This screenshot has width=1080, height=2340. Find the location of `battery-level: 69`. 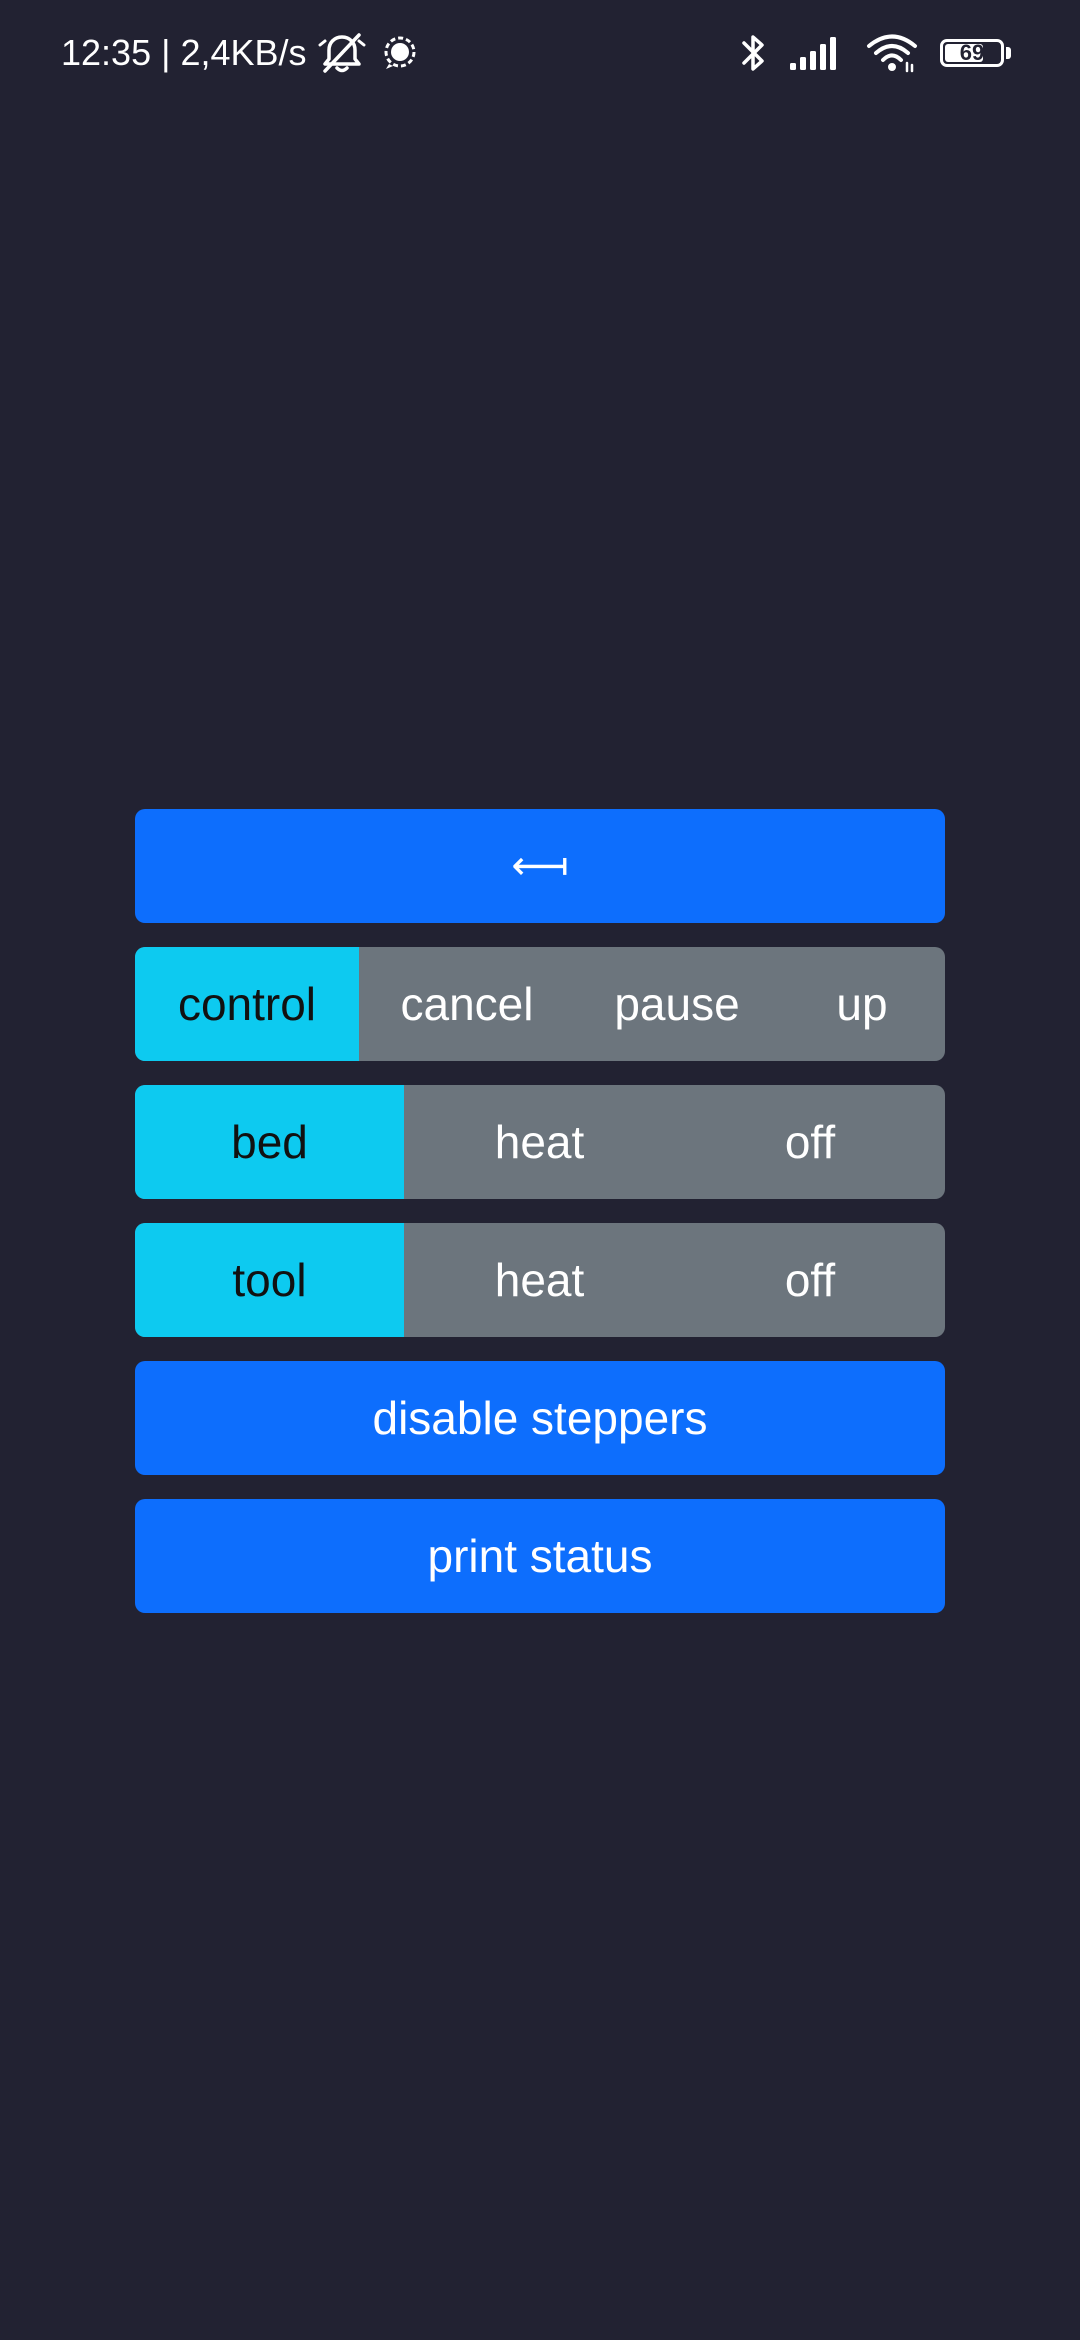

battery-level: 69 is located at coordinates (972, 52).